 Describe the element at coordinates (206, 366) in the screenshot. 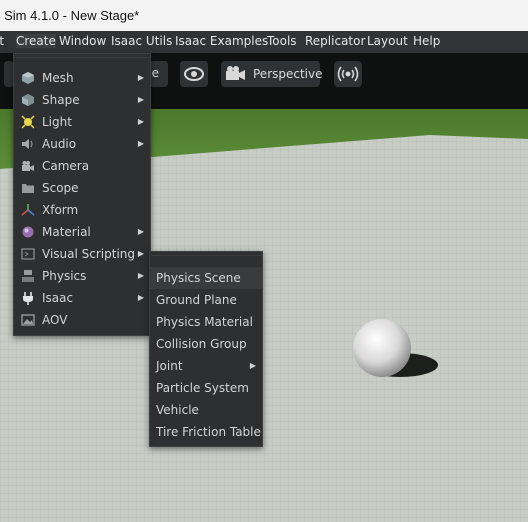

I see `submenu-item-joint: Joint ▶` at that location.